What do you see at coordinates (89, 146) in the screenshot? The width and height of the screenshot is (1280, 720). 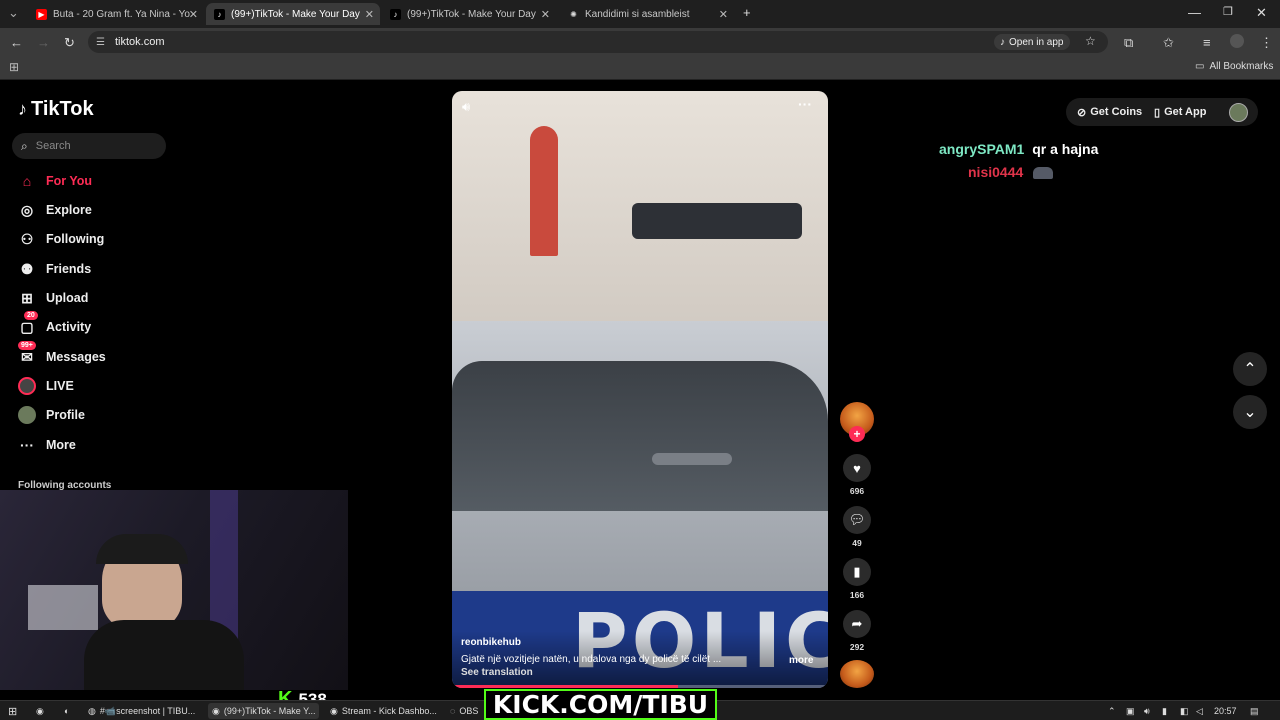 I see `search-input: ⌕ Search` at bounding box center [89, 146].